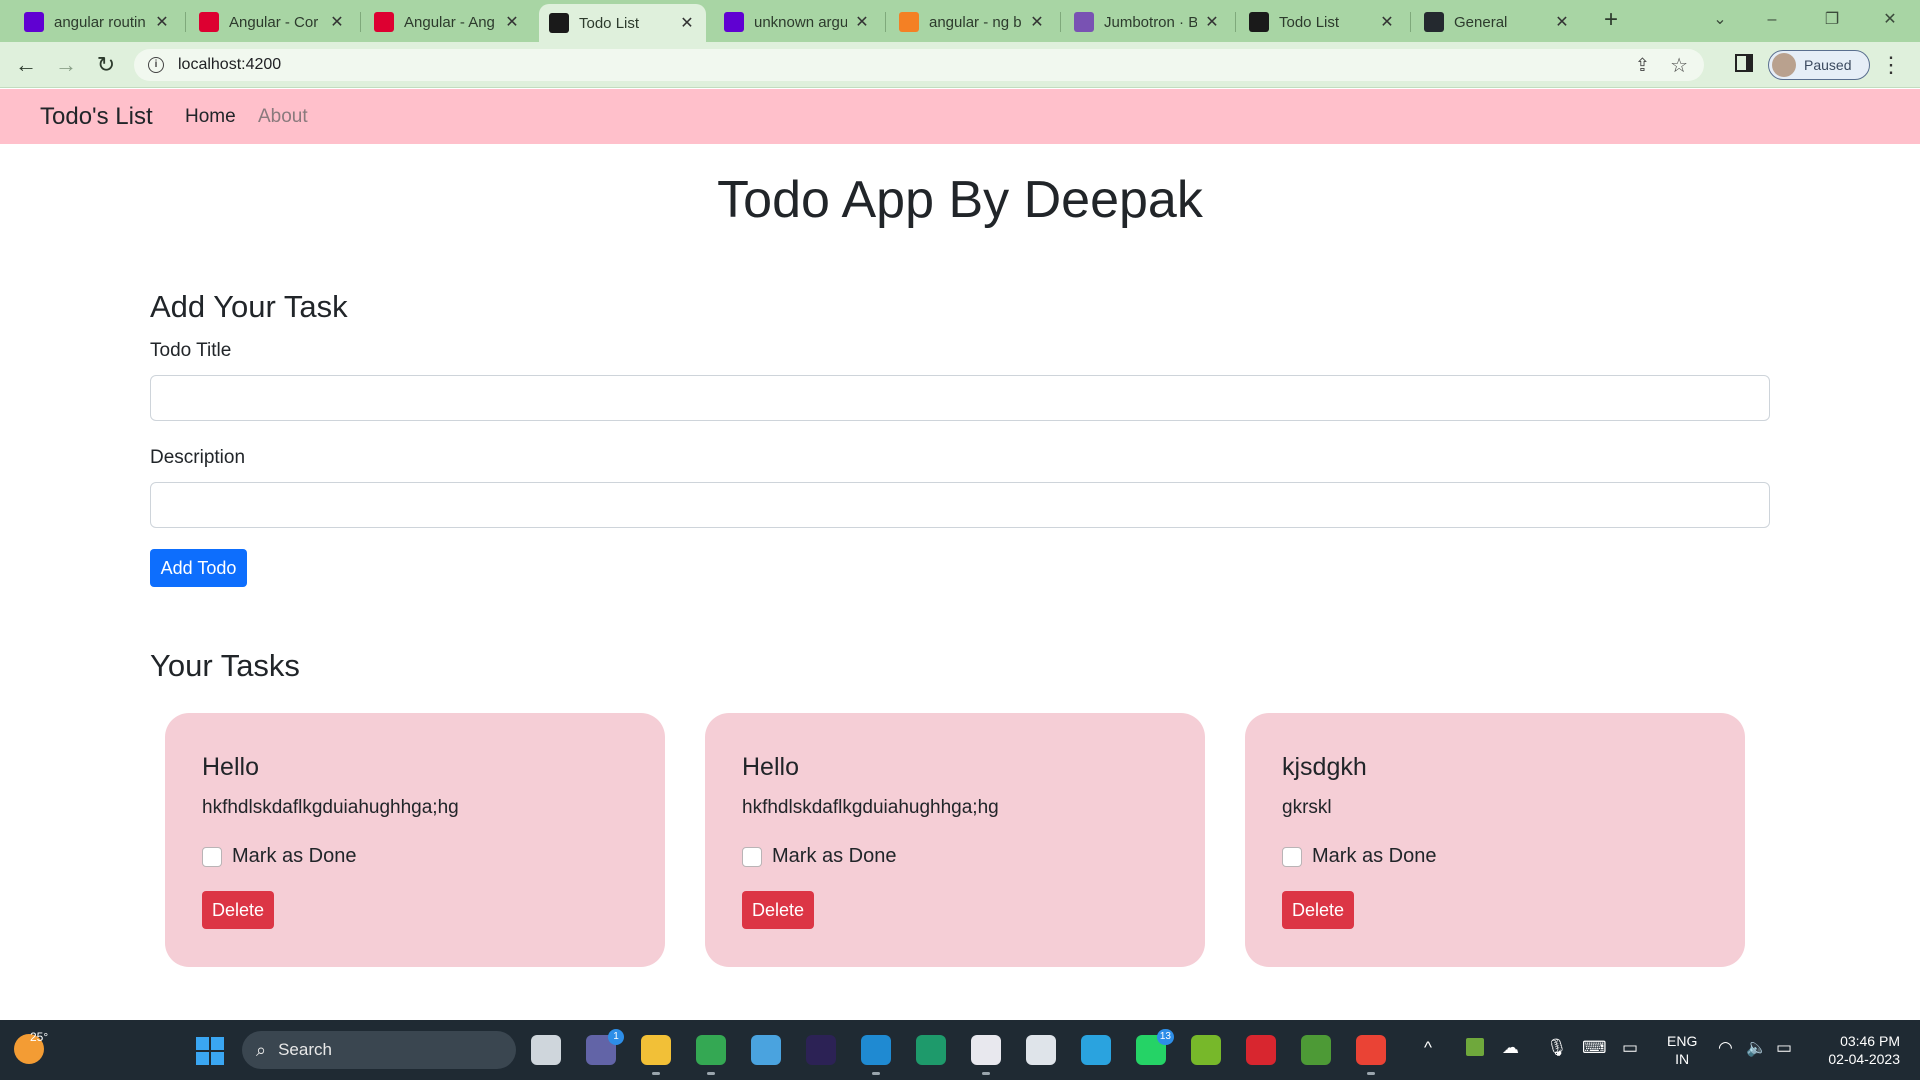 The width and height of the screenshot is (1920, 1080). I want to click on browser-tab: Angular - Ang ✕, so click(447, 22).